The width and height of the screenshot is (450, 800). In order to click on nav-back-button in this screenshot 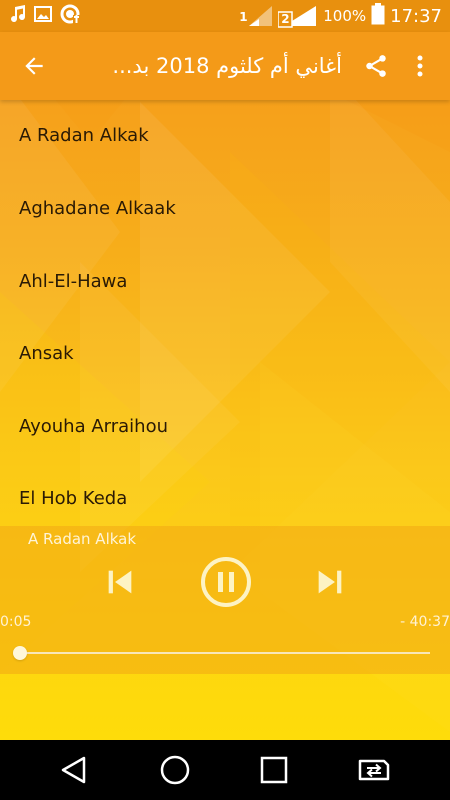, I will do `click(74, 770)`.